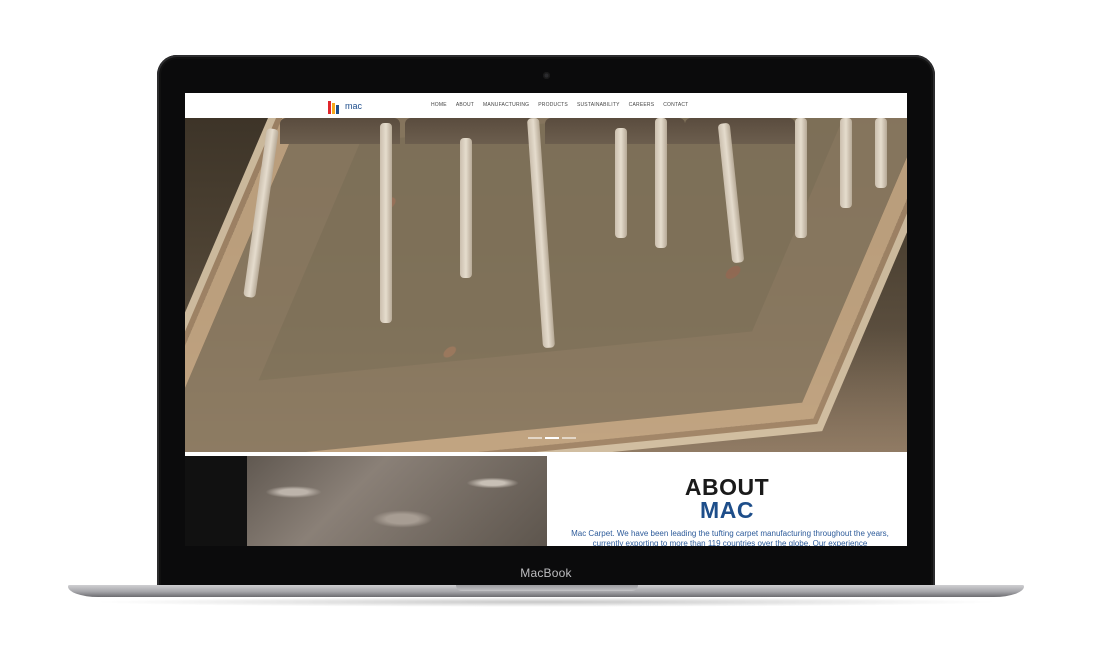 This screenshot has height=668, width=1102. I want to click on camera-icon, so click(546, 75).